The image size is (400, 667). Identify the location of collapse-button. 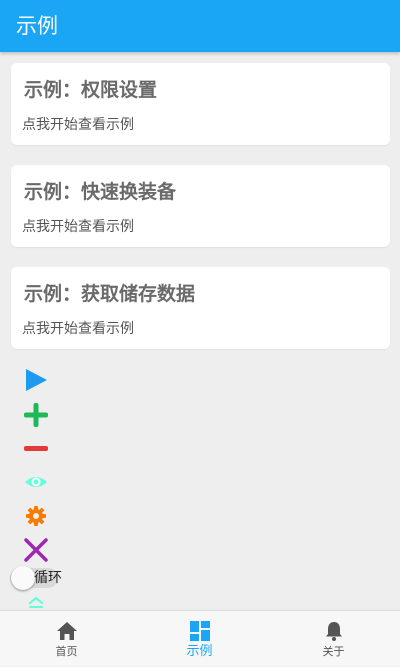
(36, 602).